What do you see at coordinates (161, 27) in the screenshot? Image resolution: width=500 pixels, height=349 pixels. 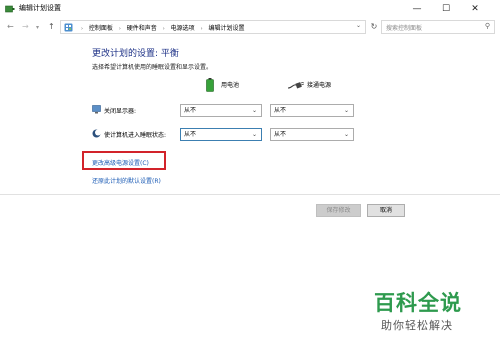 I see `breadcrumb: › 控制面板 › 硬件和声音 › 电源选项 › 编辑计划设置` at bounding box center [161, 27].